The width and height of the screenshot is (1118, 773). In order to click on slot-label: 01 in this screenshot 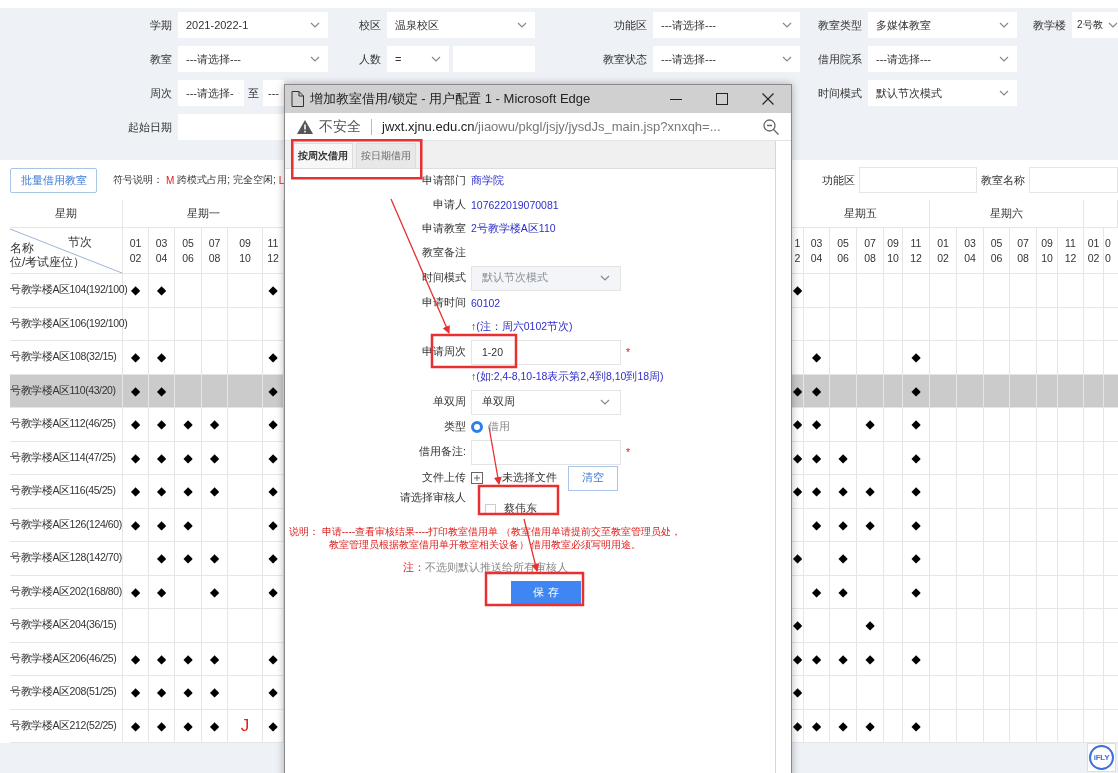, I will do `click(943, 243)`.